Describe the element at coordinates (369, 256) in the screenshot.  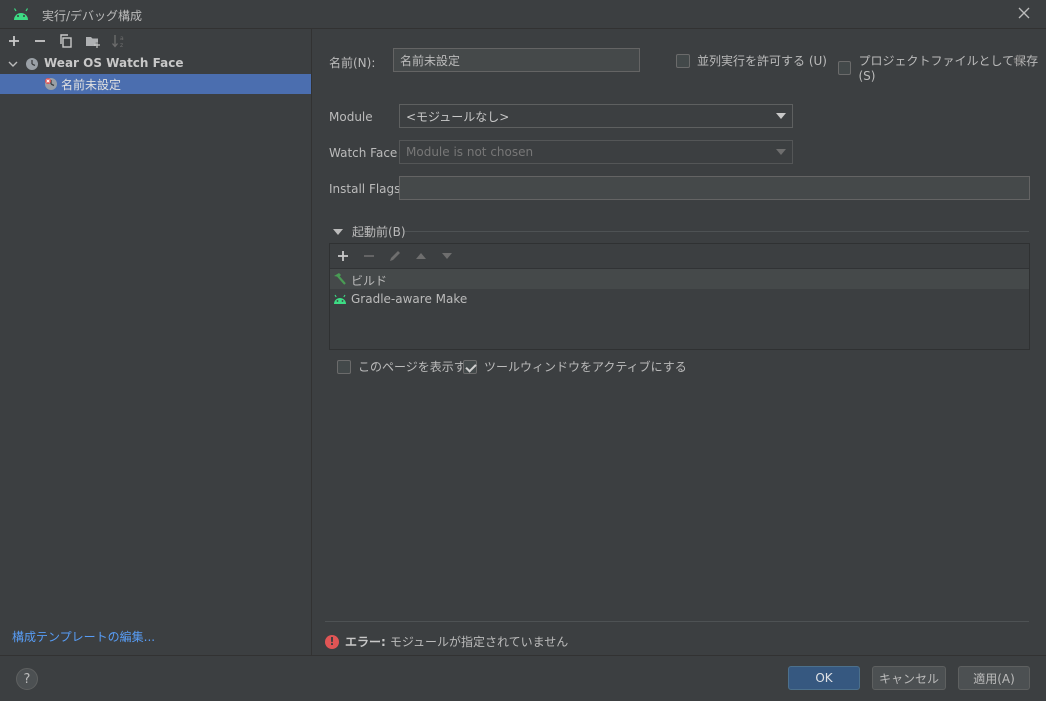
I see `remove-task-icon` at that location.